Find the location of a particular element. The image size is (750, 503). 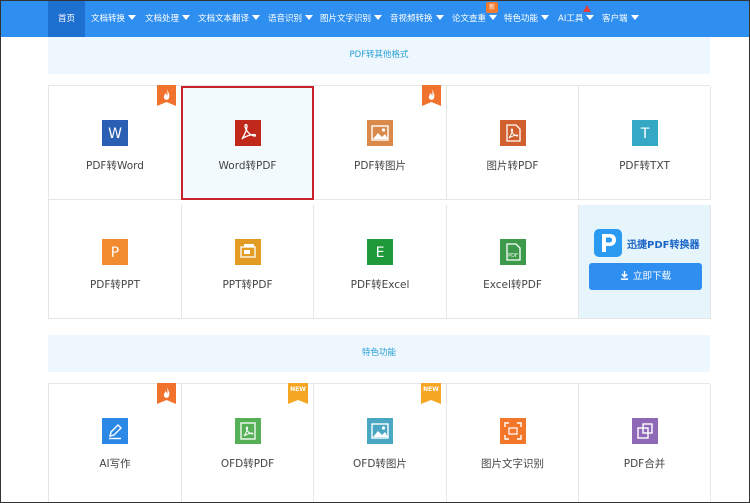

nav-av-convert: 音视频转换 is located at coordinates (417, 19).